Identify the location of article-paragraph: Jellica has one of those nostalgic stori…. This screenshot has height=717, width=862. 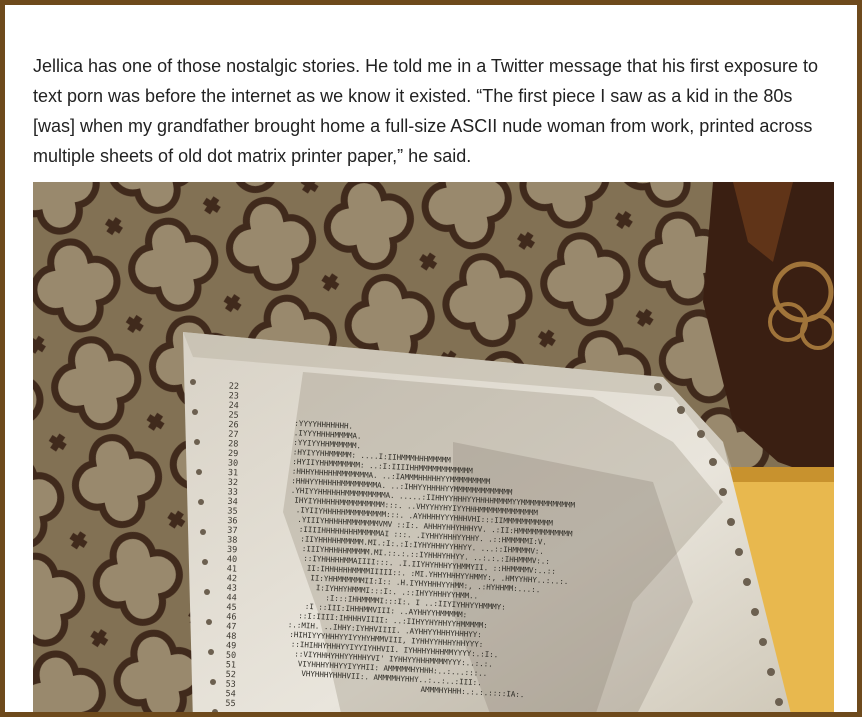
(426, 111).